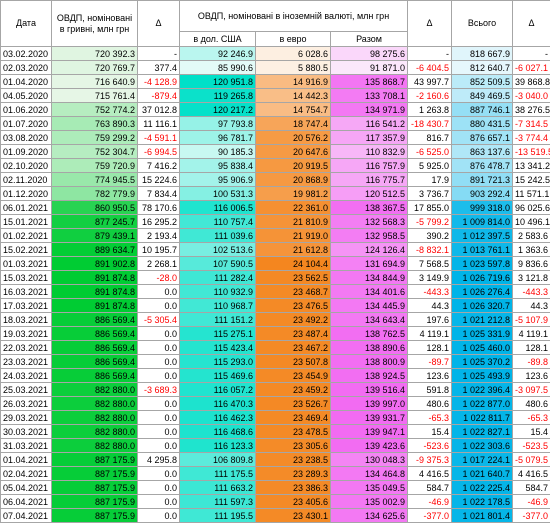  I want to click on uah-cell: 759 299.2, so click(95, 138).